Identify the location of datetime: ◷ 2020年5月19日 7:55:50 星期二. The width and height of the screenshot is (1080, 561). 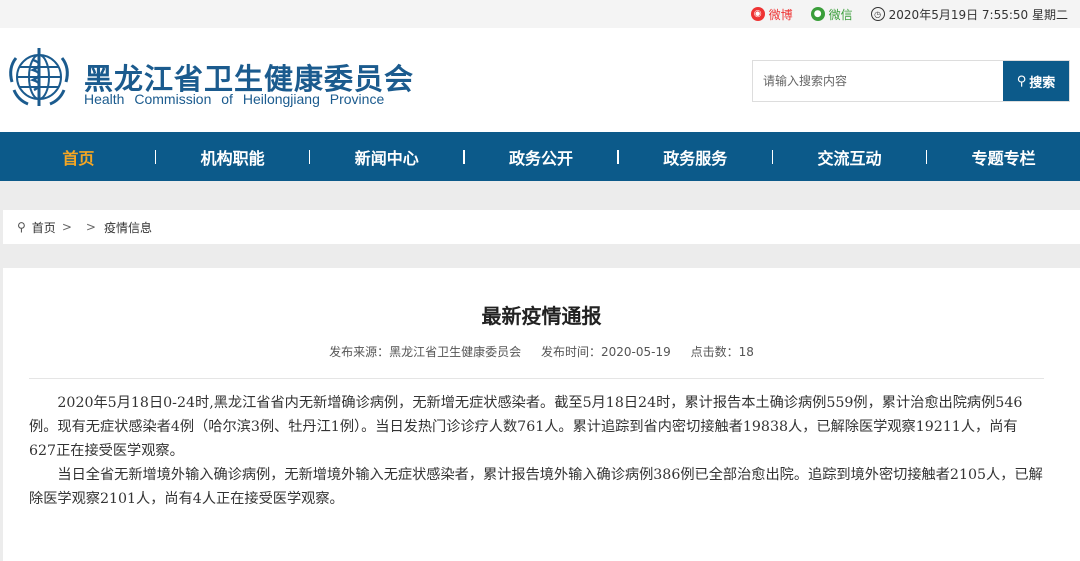
(969, 14).